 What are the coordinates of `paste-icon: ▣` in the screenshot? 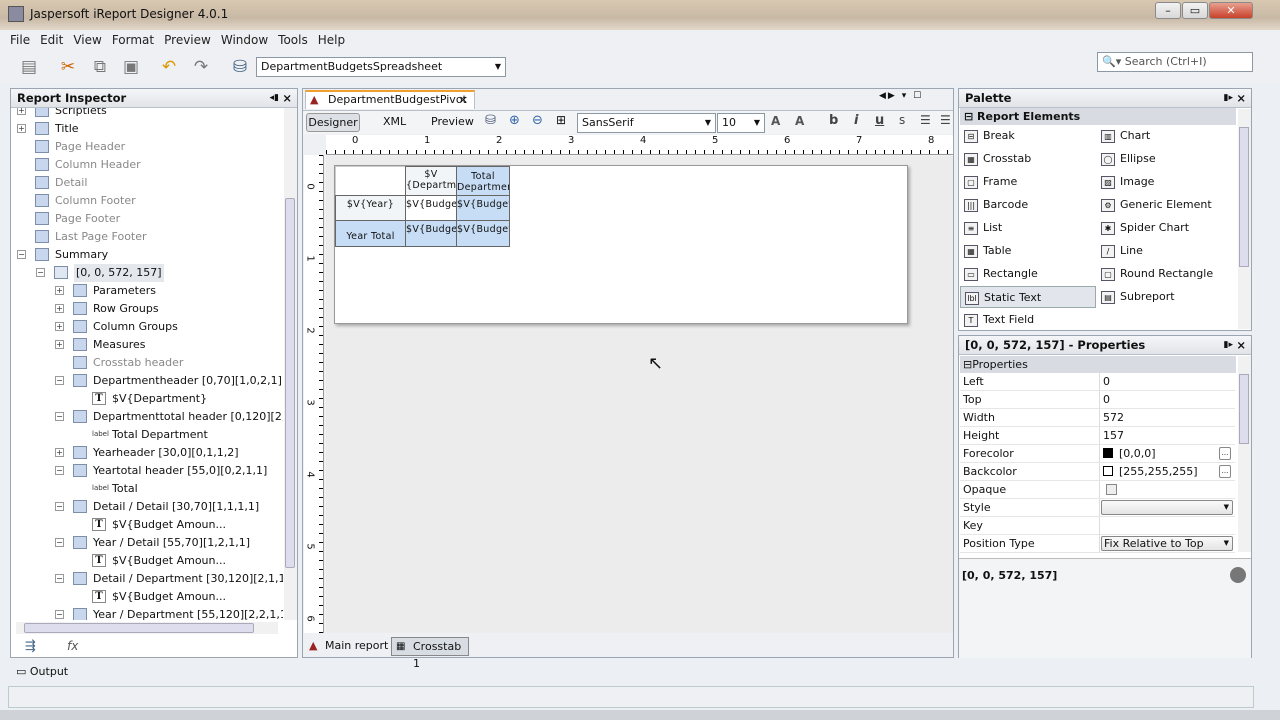 It's located at (131, 67).